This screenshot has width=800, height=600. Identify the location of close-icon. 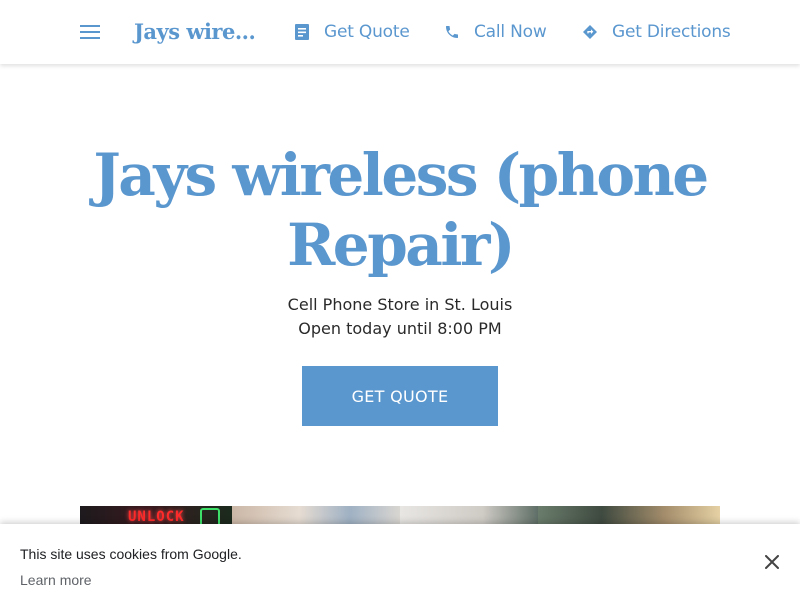
(772, 562).